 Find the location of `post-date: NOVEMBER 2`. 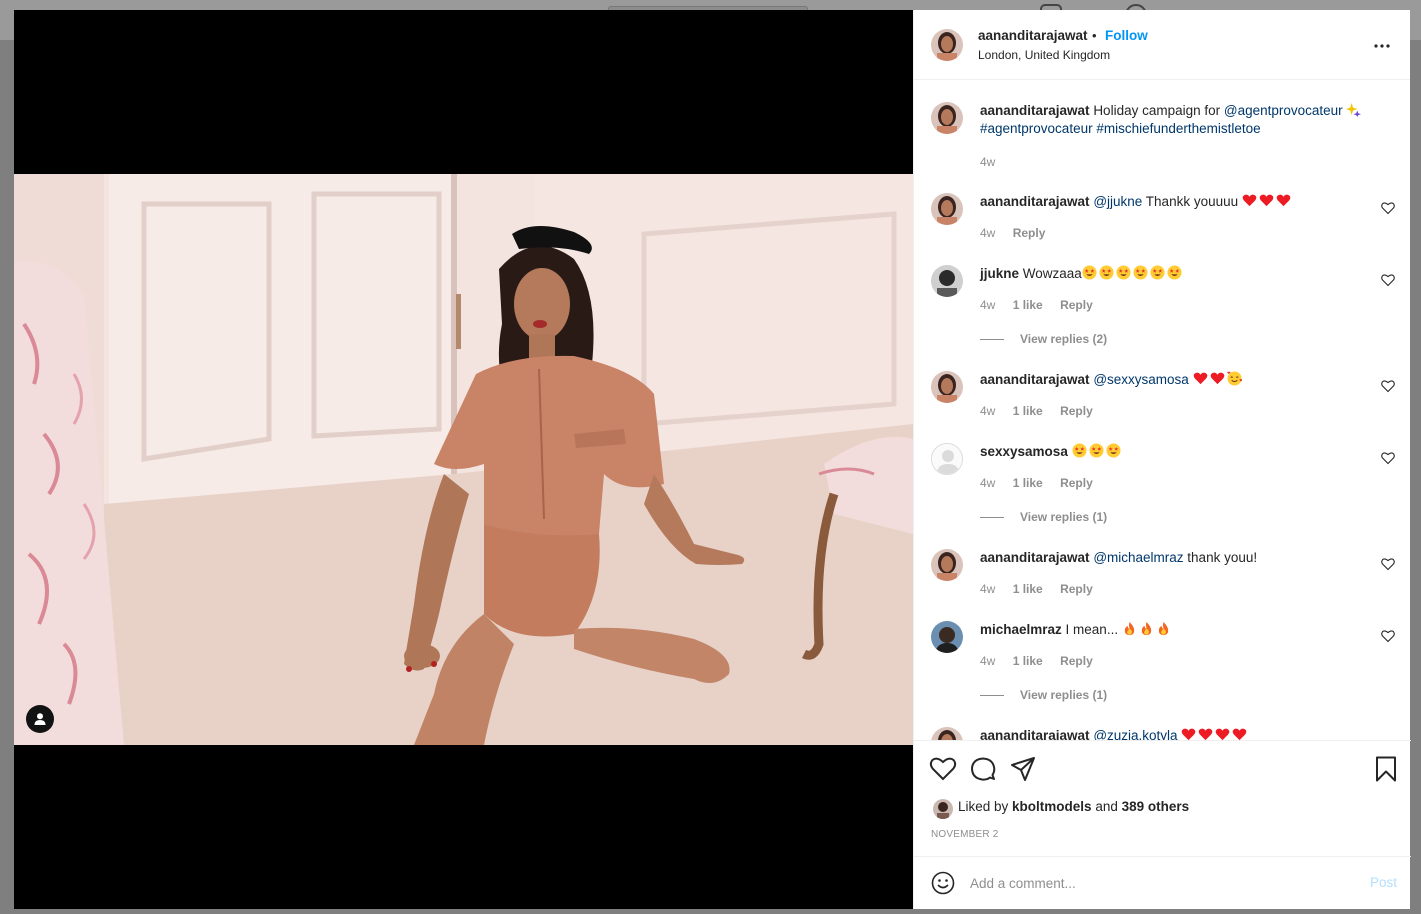

post-date: NOVEMBER 2 is located at coordinates (965, 834).